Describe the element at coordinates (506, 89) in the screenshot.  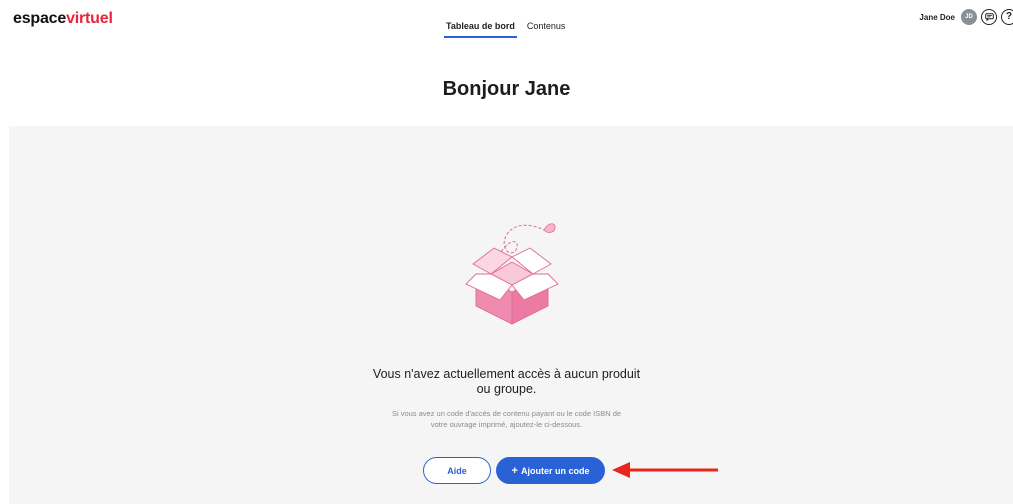
I see `page-title: Bonjour Jane` at that location.